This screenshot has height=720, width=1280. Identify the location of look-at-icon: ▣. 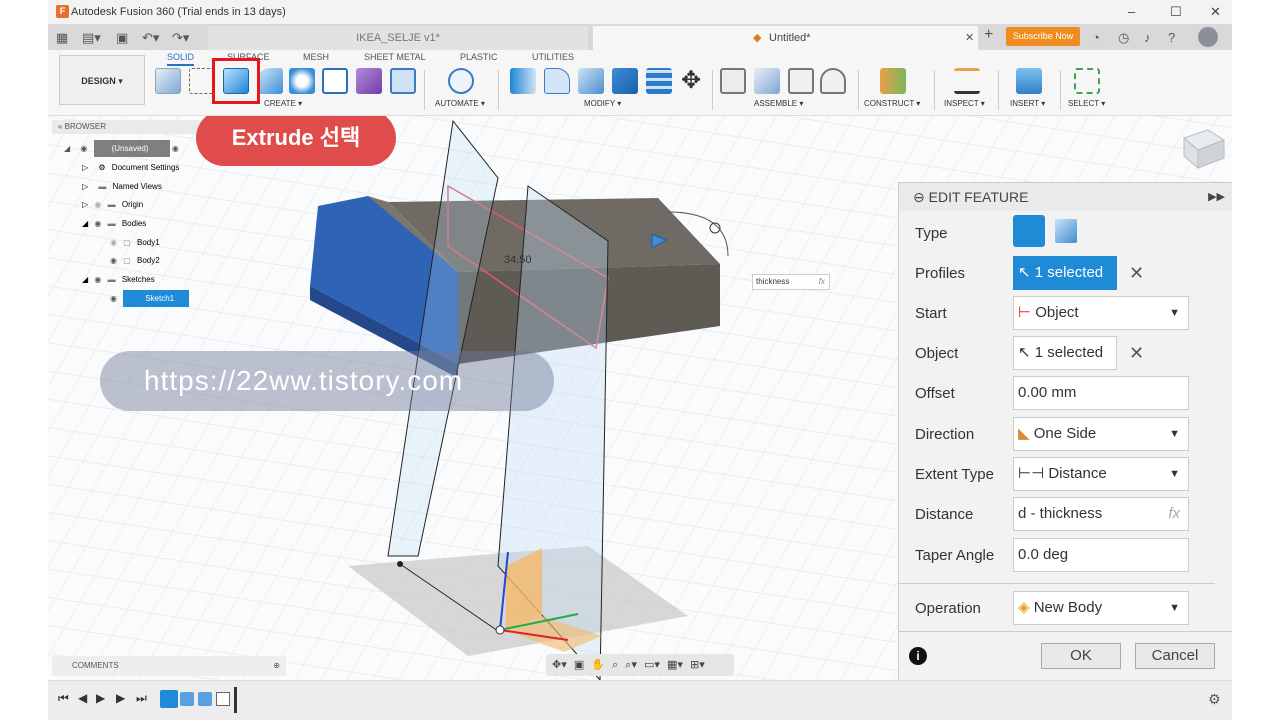
(579, 665).